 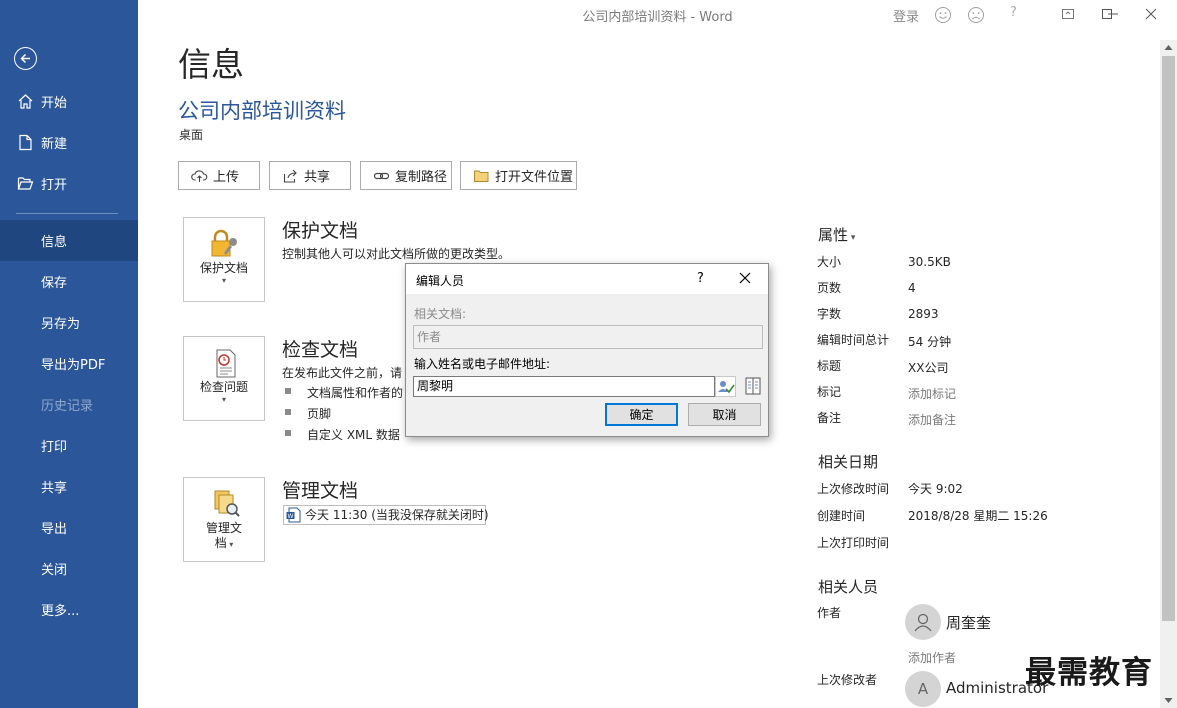 What do you see at coordinates (67, 213) in the screenshot?
I see `nav-divider` at bounding box center [67, 213].